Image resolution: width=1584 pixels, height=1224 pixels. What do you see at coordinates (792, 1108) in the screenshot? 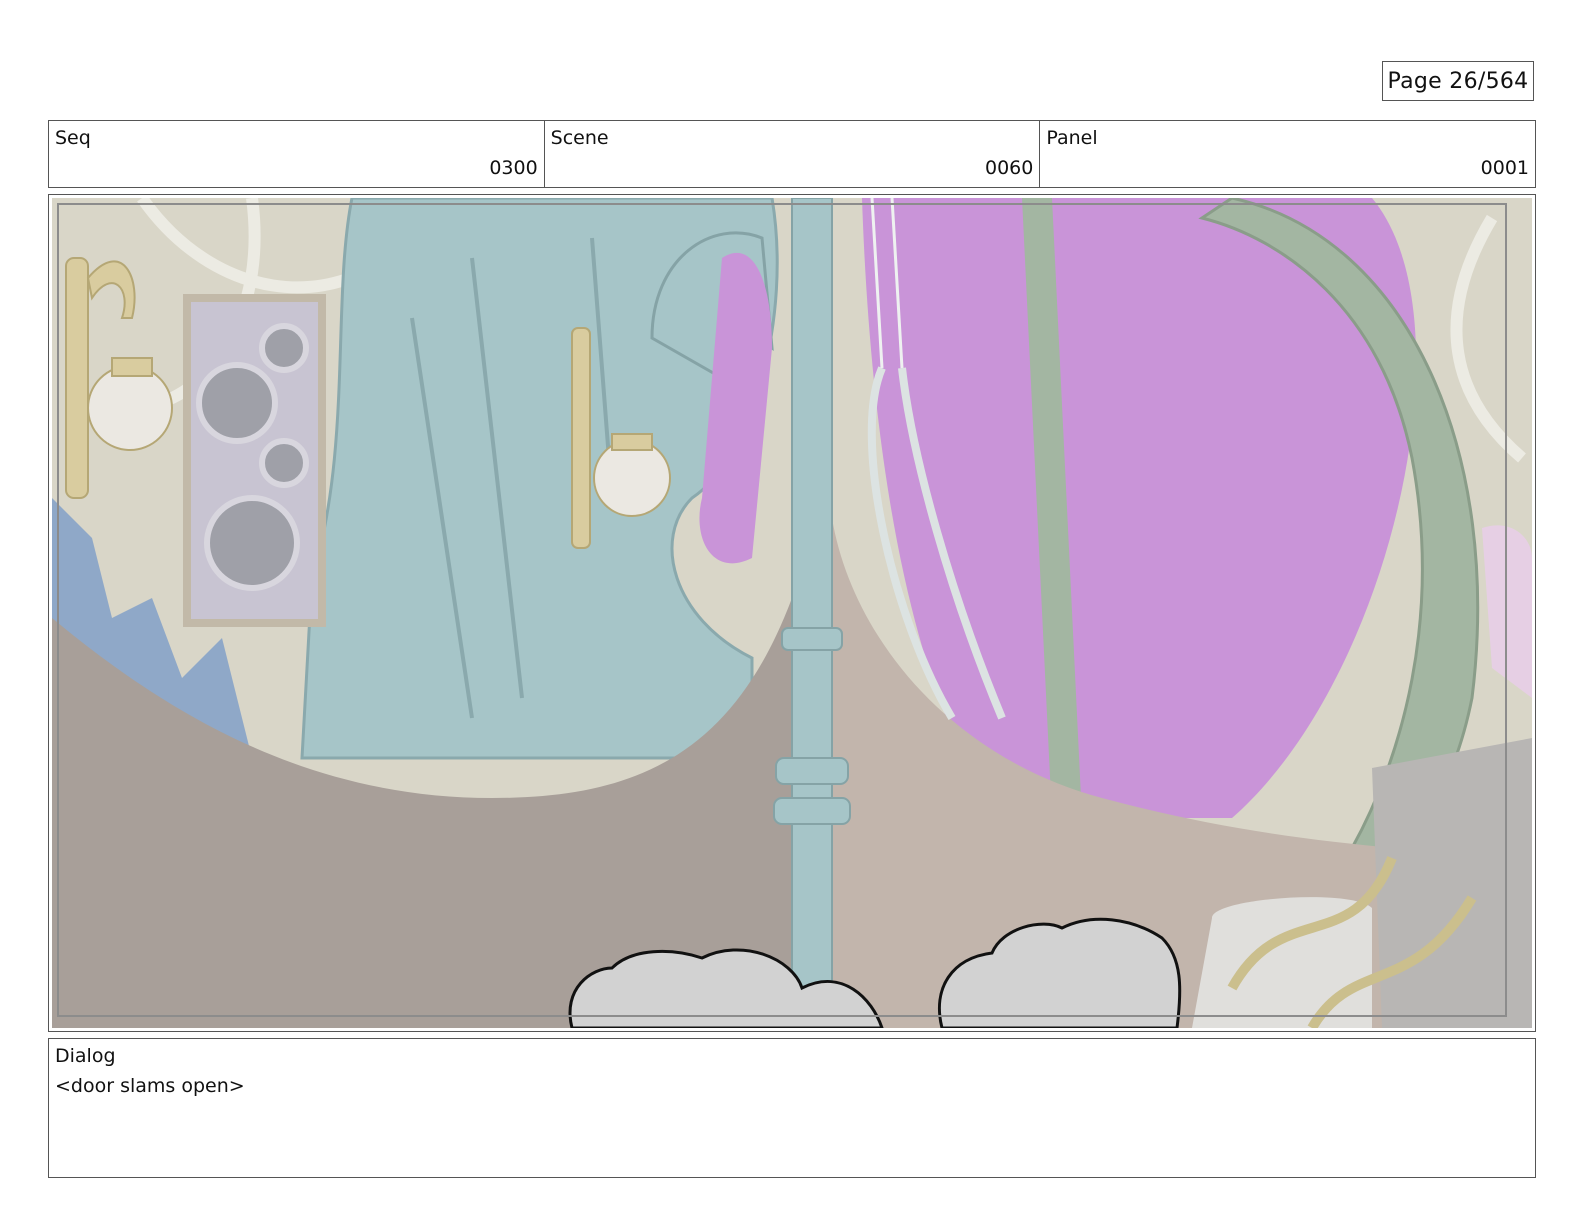
I see `dialog-box: Dialog <door slams open>` at bounding box center [792, 1108].